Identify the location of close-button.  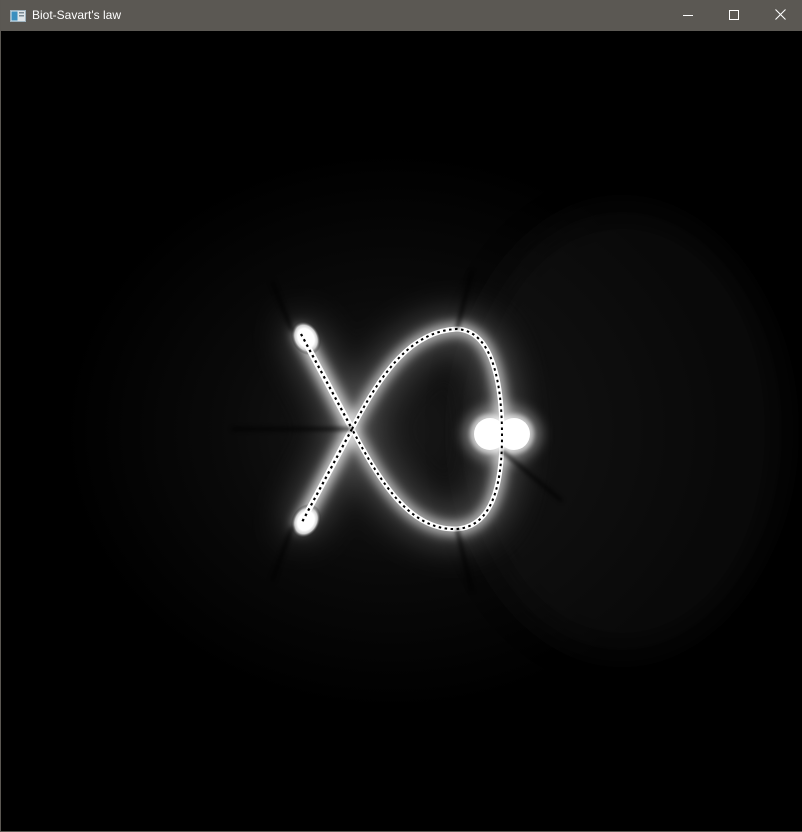
(779, 15).